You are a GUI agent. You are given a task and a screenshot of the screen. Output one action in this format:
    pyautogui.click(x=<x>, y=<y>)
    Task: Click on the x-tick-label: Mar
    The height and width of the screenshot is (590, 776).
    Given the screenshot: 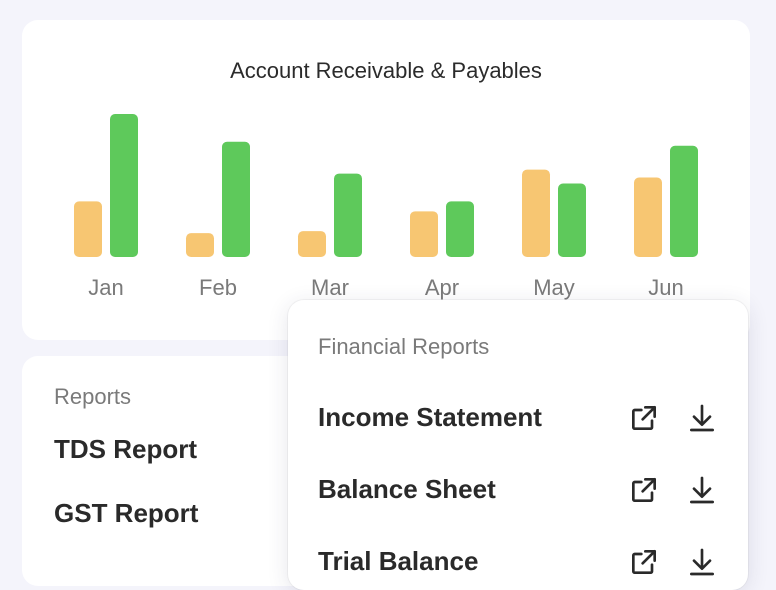 What is the action you would take?
    pyautogui.click(x=330, y=287)
    